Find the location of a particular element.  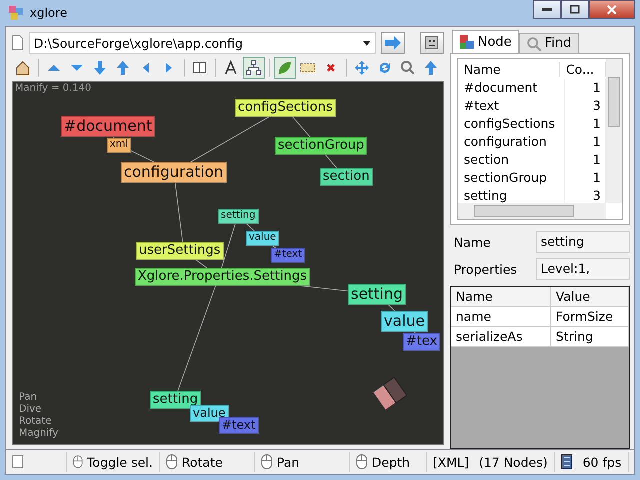

graph-node: Xglore.Properties.Settings is located at coordinates (222, 277).